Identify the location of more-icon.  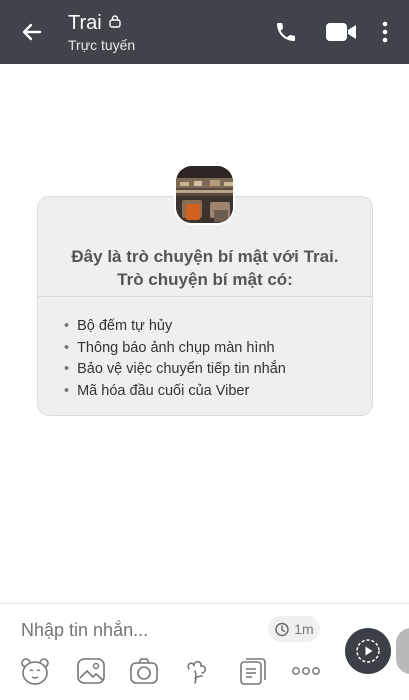
(306, 671).